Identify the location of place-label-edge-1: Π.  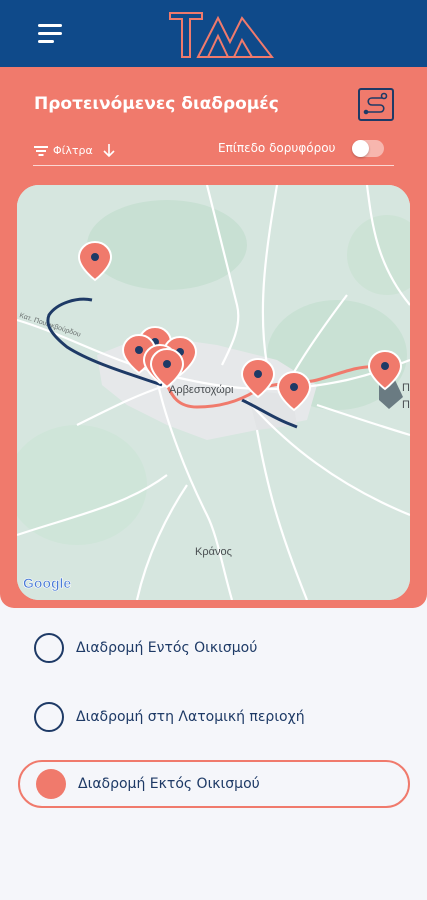
(406, 388).